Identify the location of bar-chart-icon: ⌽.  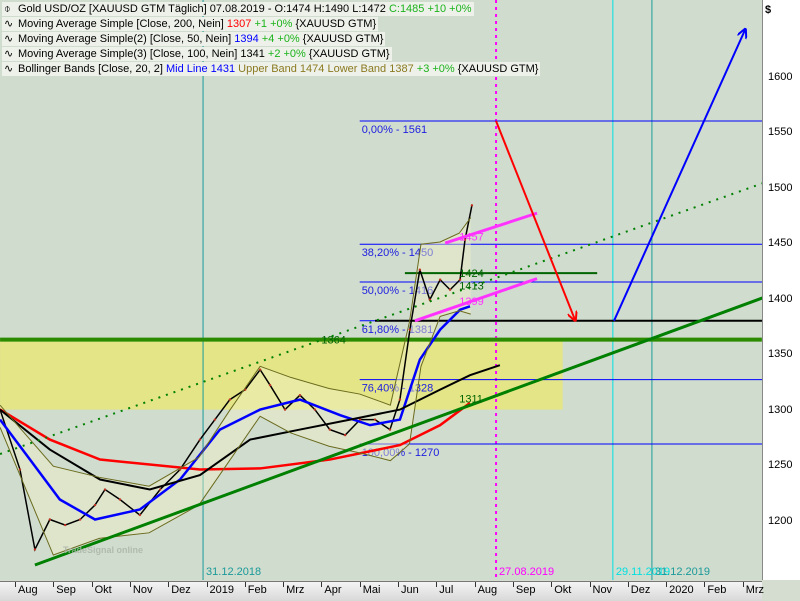
(7, 9).